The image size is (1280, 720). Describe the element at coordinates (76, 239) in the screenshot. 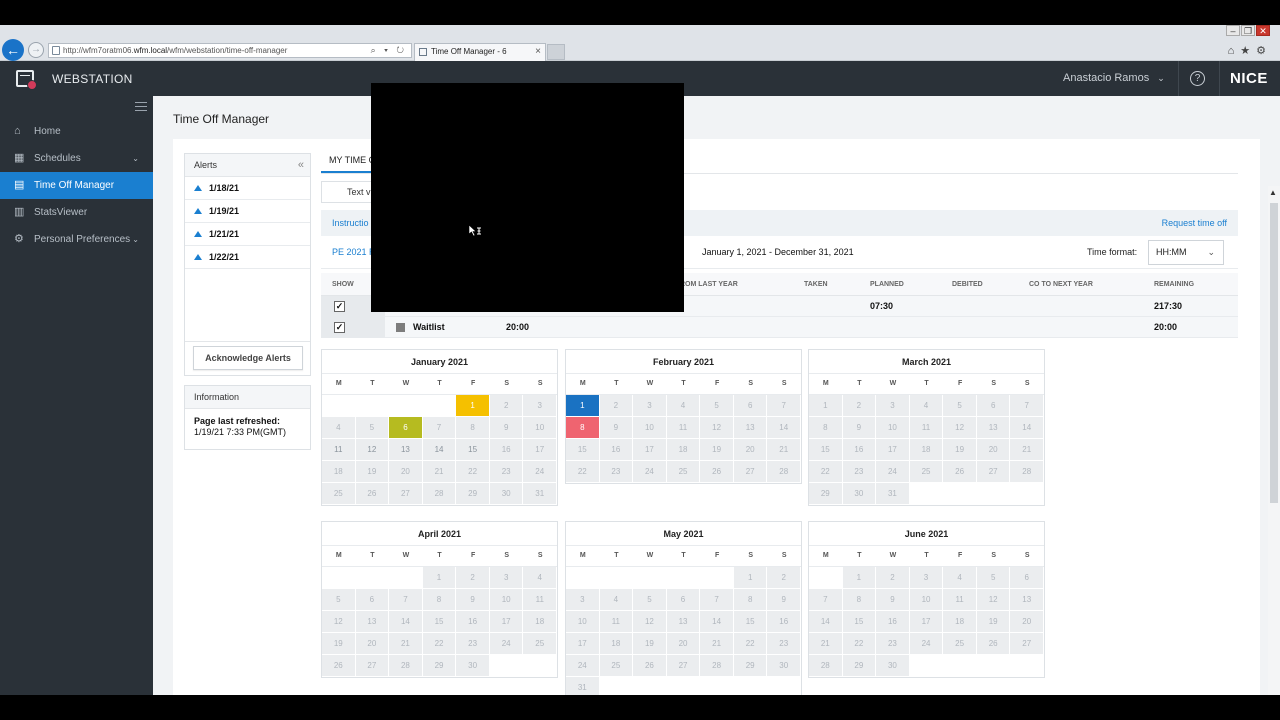

I see `sidebar-item-personal-preferences: ⚙ Personal Preferences ⌄` at that location.